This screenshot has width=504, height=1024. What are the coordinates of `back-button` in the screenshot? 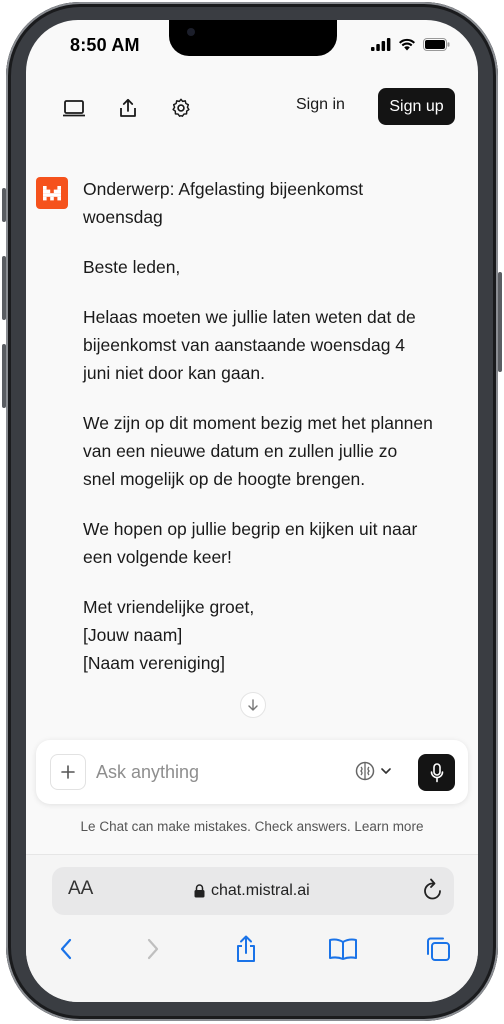 It's located at (66, 949).